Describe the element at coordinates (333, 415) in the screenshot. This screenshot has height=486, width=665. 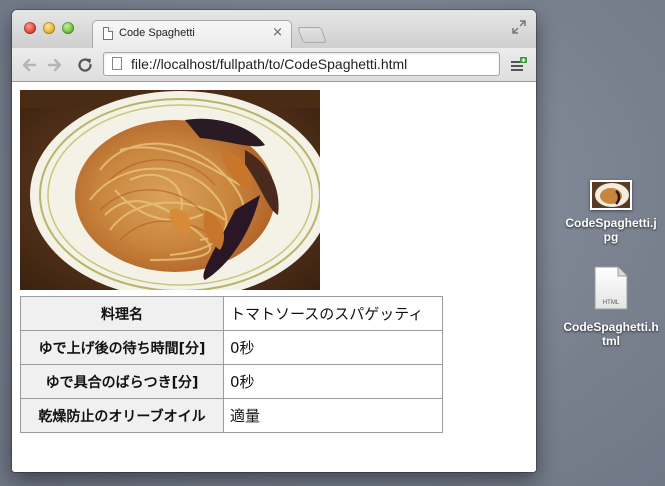
I see `table-value-cell: 適量` at that location.